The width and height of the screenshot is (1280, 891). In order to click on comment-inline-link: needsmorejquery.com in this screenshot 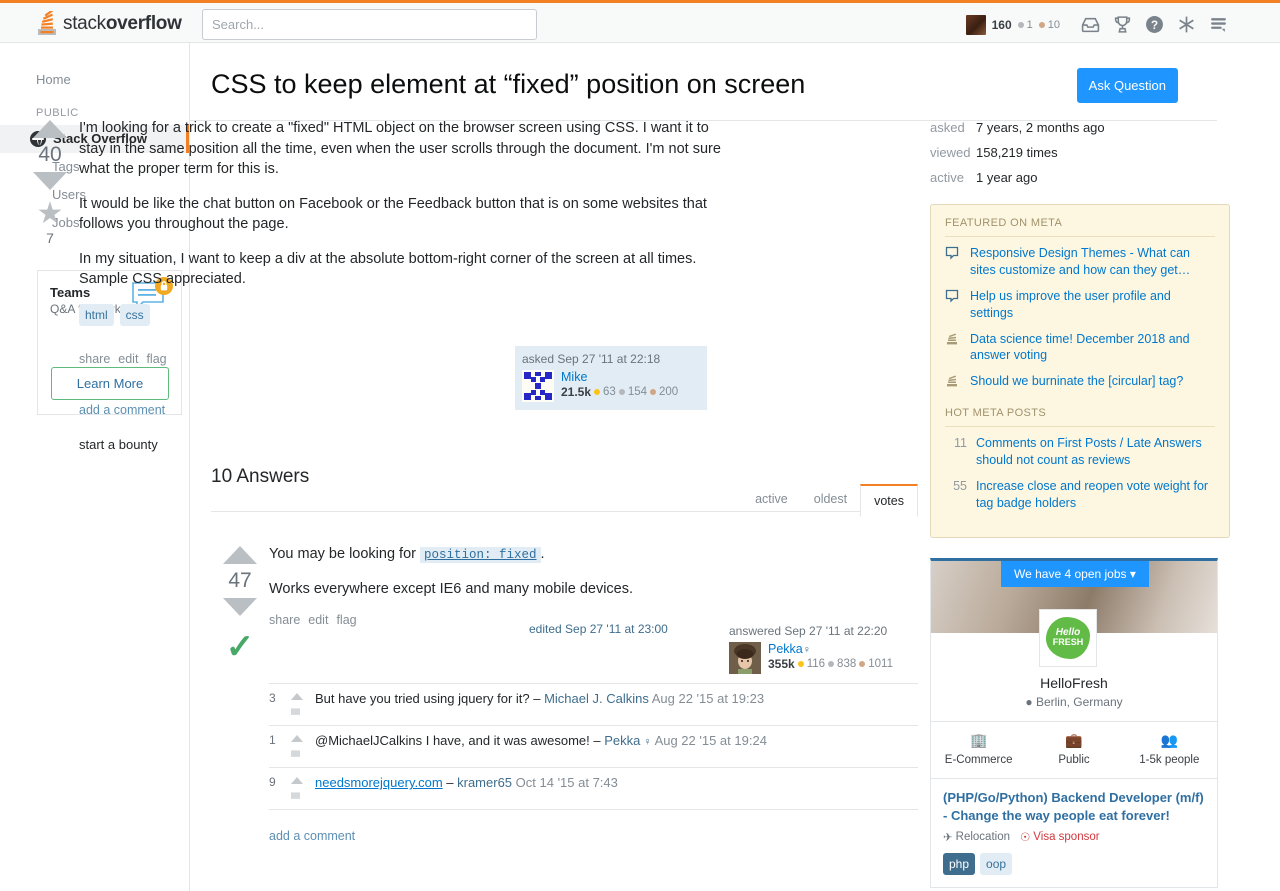, I will do `click(379, 782)`.